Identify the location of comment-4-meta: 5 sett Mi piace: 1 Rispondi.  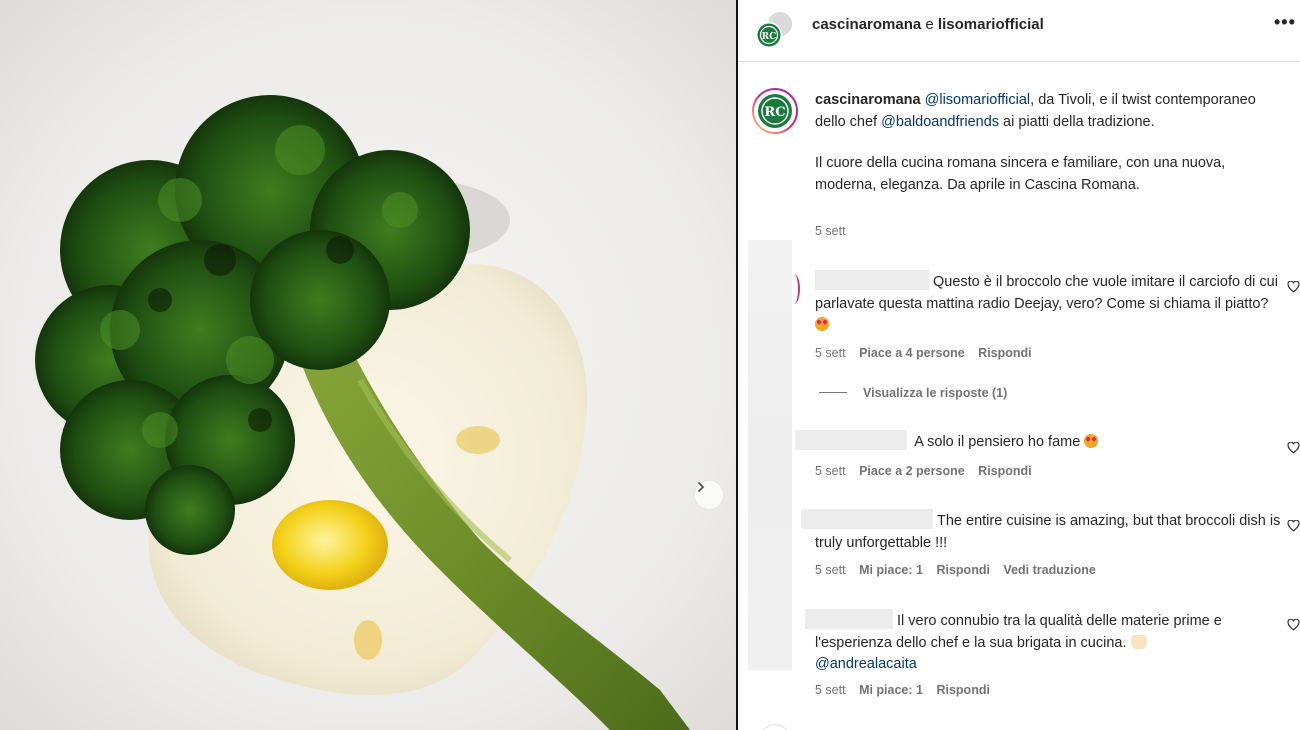
(902, 690).